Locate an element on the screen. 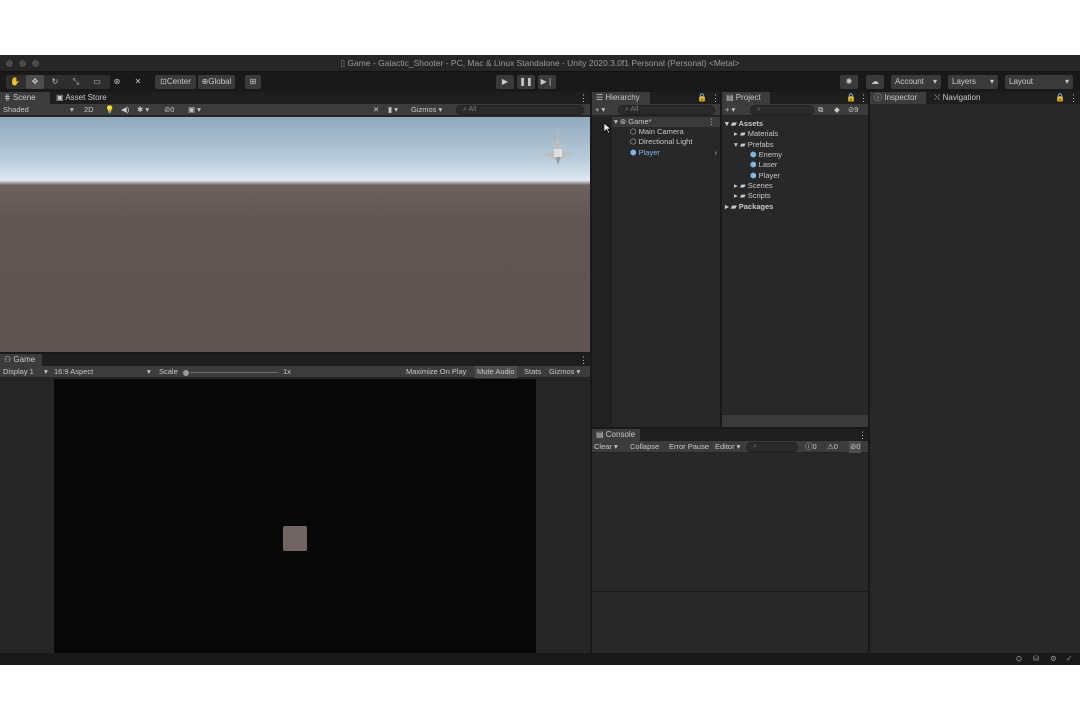 Image resolution: width=1080 pixels, height=720 pixels. scene-gizmos-dropdown: Gizmos ▾ is located at coordinates (426, 110).